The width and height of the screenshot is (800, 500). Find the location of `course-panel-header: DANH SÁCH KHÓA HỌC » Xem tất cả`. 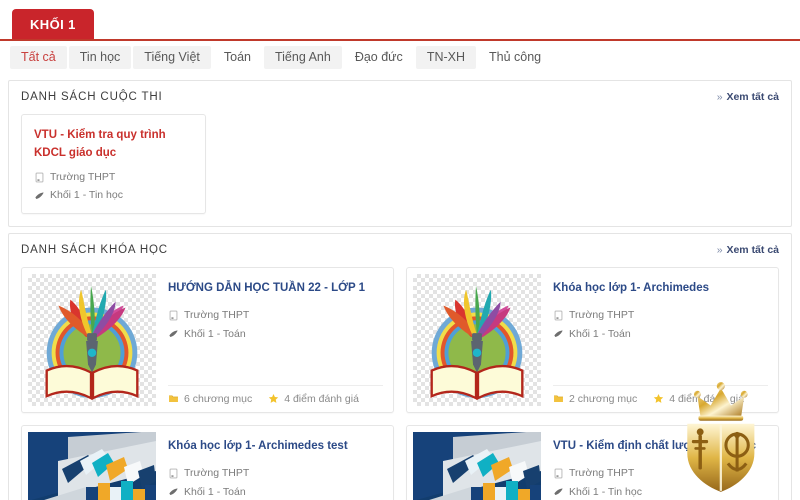

course-panel-header: DANH SÁCH KHÓA HỌC » Xem tất cả is located at coordinates (400, 250).